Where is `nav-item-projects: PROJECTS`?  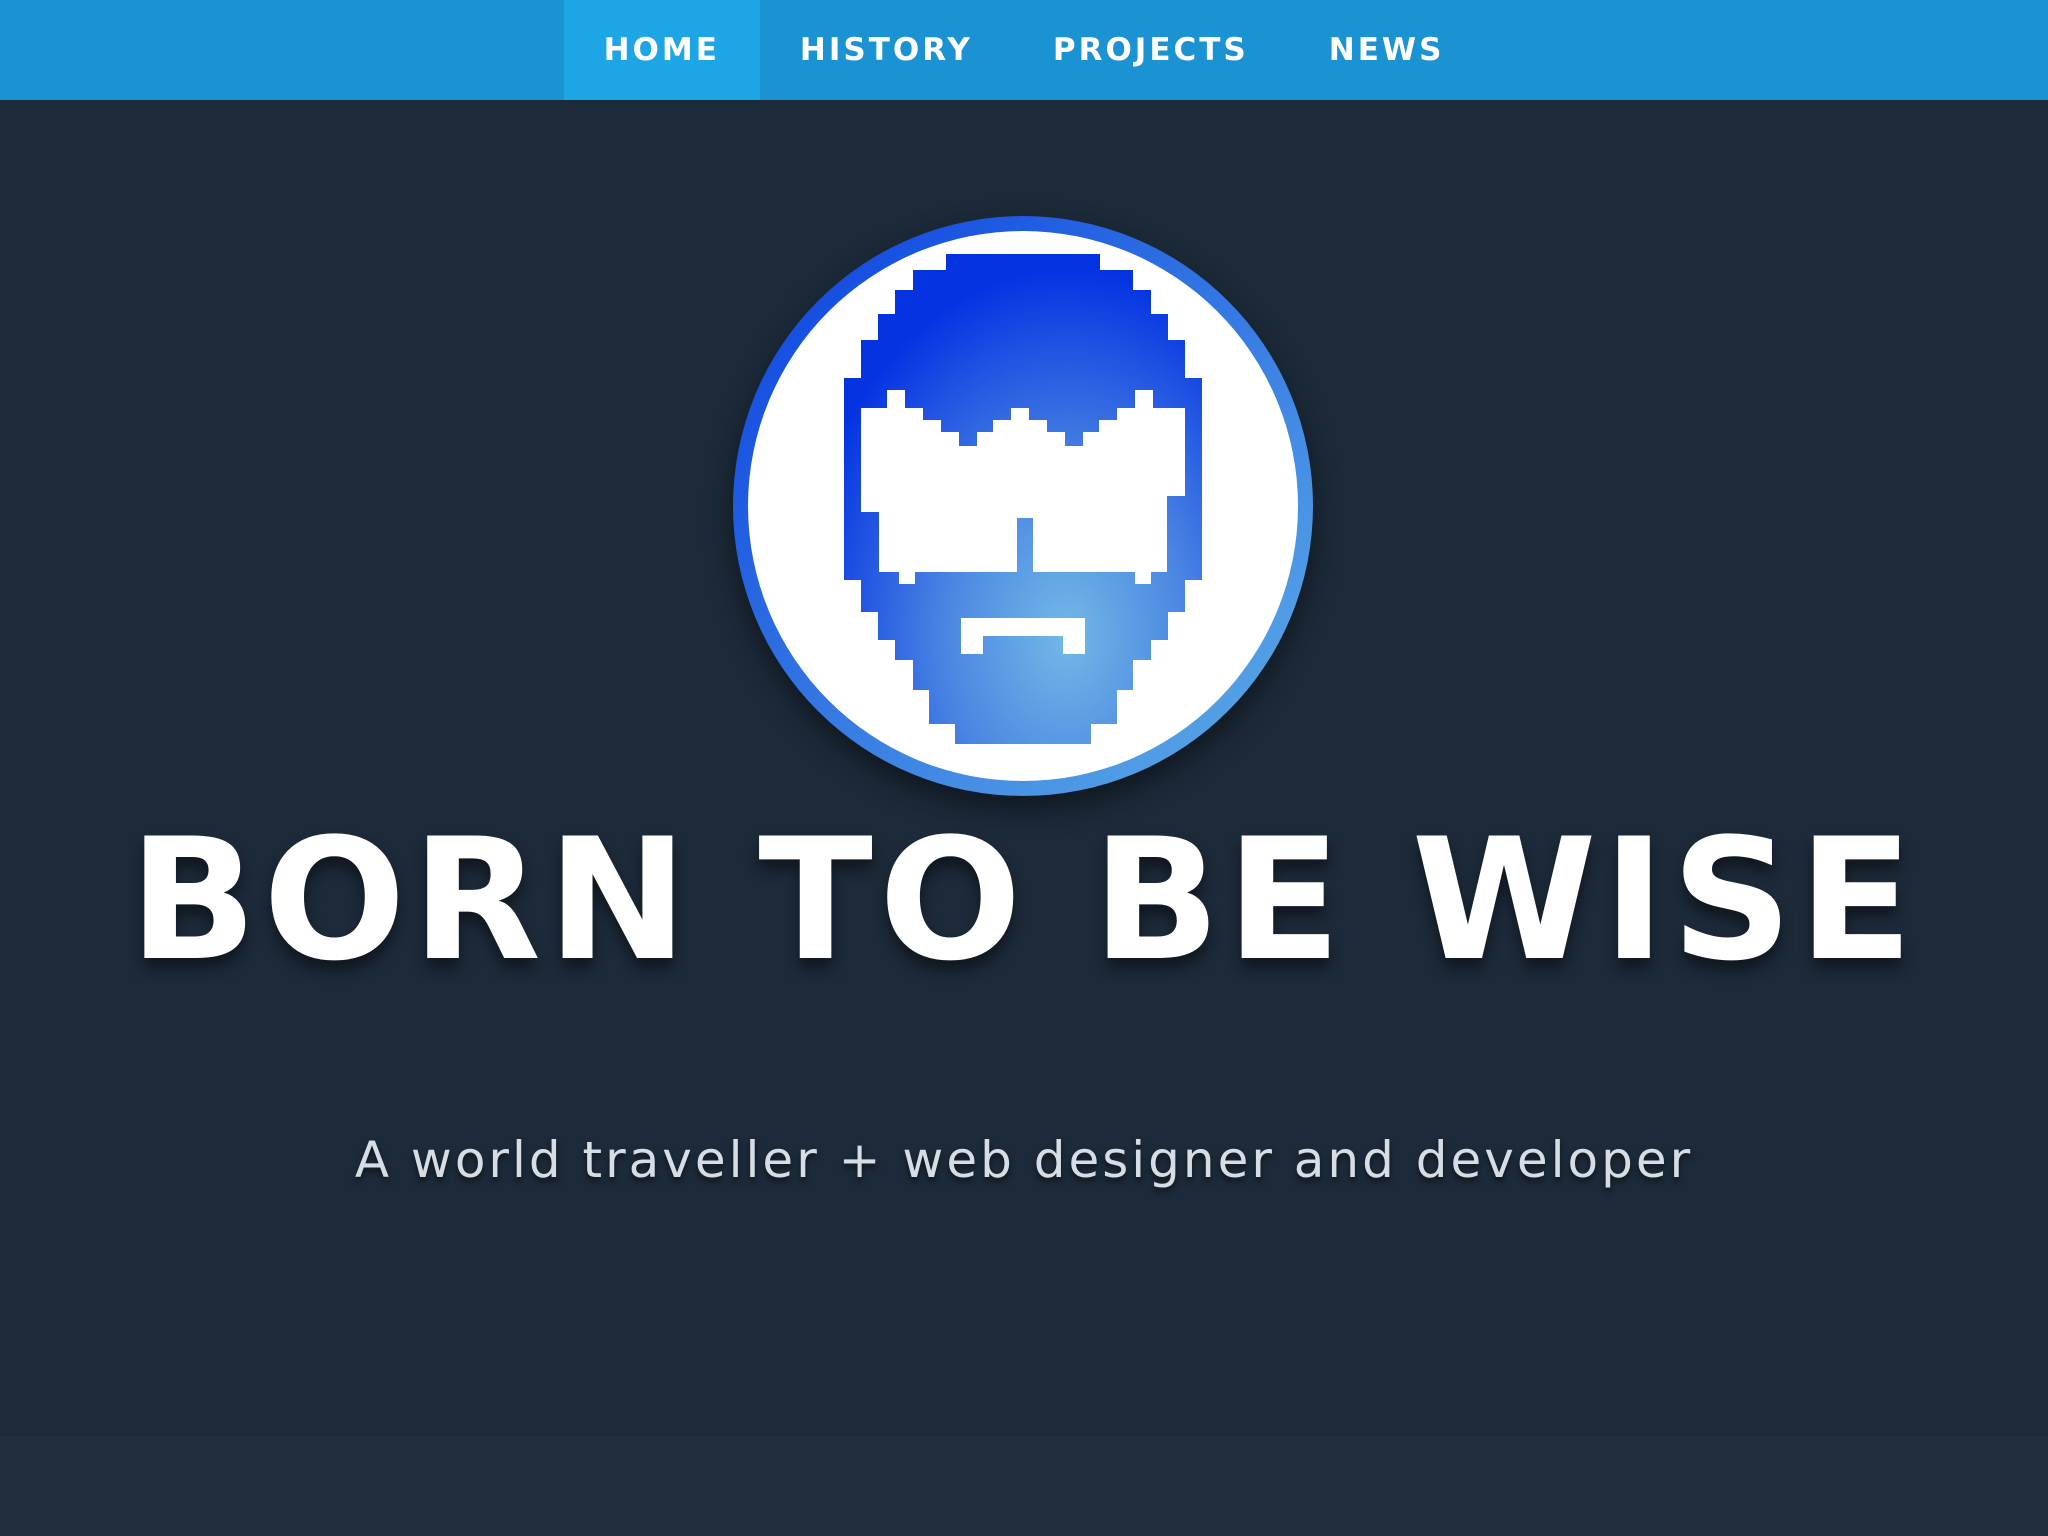 nav-item-projects: PROJECTS is located at coordinates (1151, 50).